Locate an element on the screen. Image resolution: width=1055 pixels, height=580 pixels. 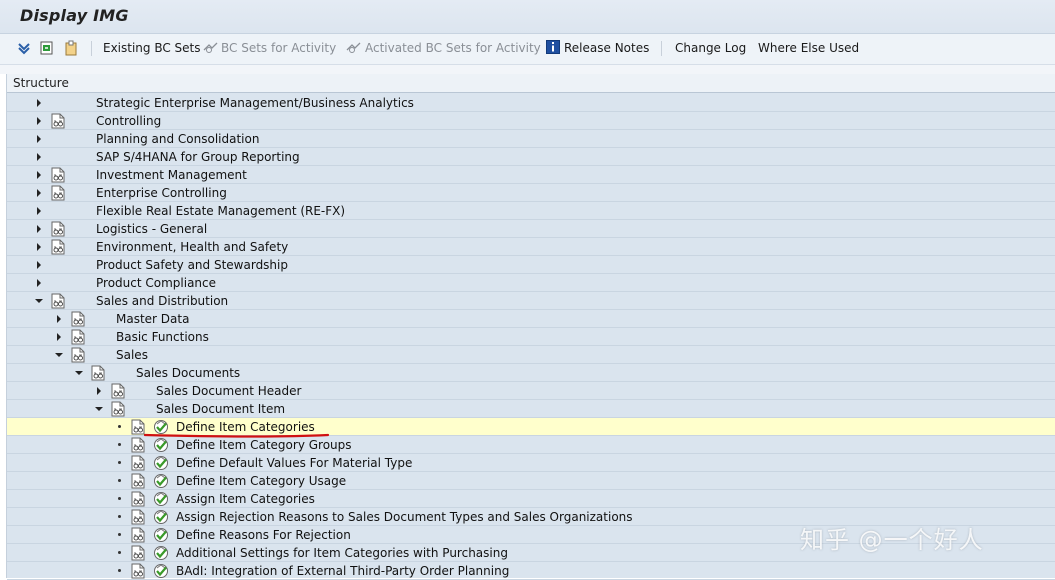
tree-node-row: Product Safety and Stewardship is located at coordinates (531, 265).